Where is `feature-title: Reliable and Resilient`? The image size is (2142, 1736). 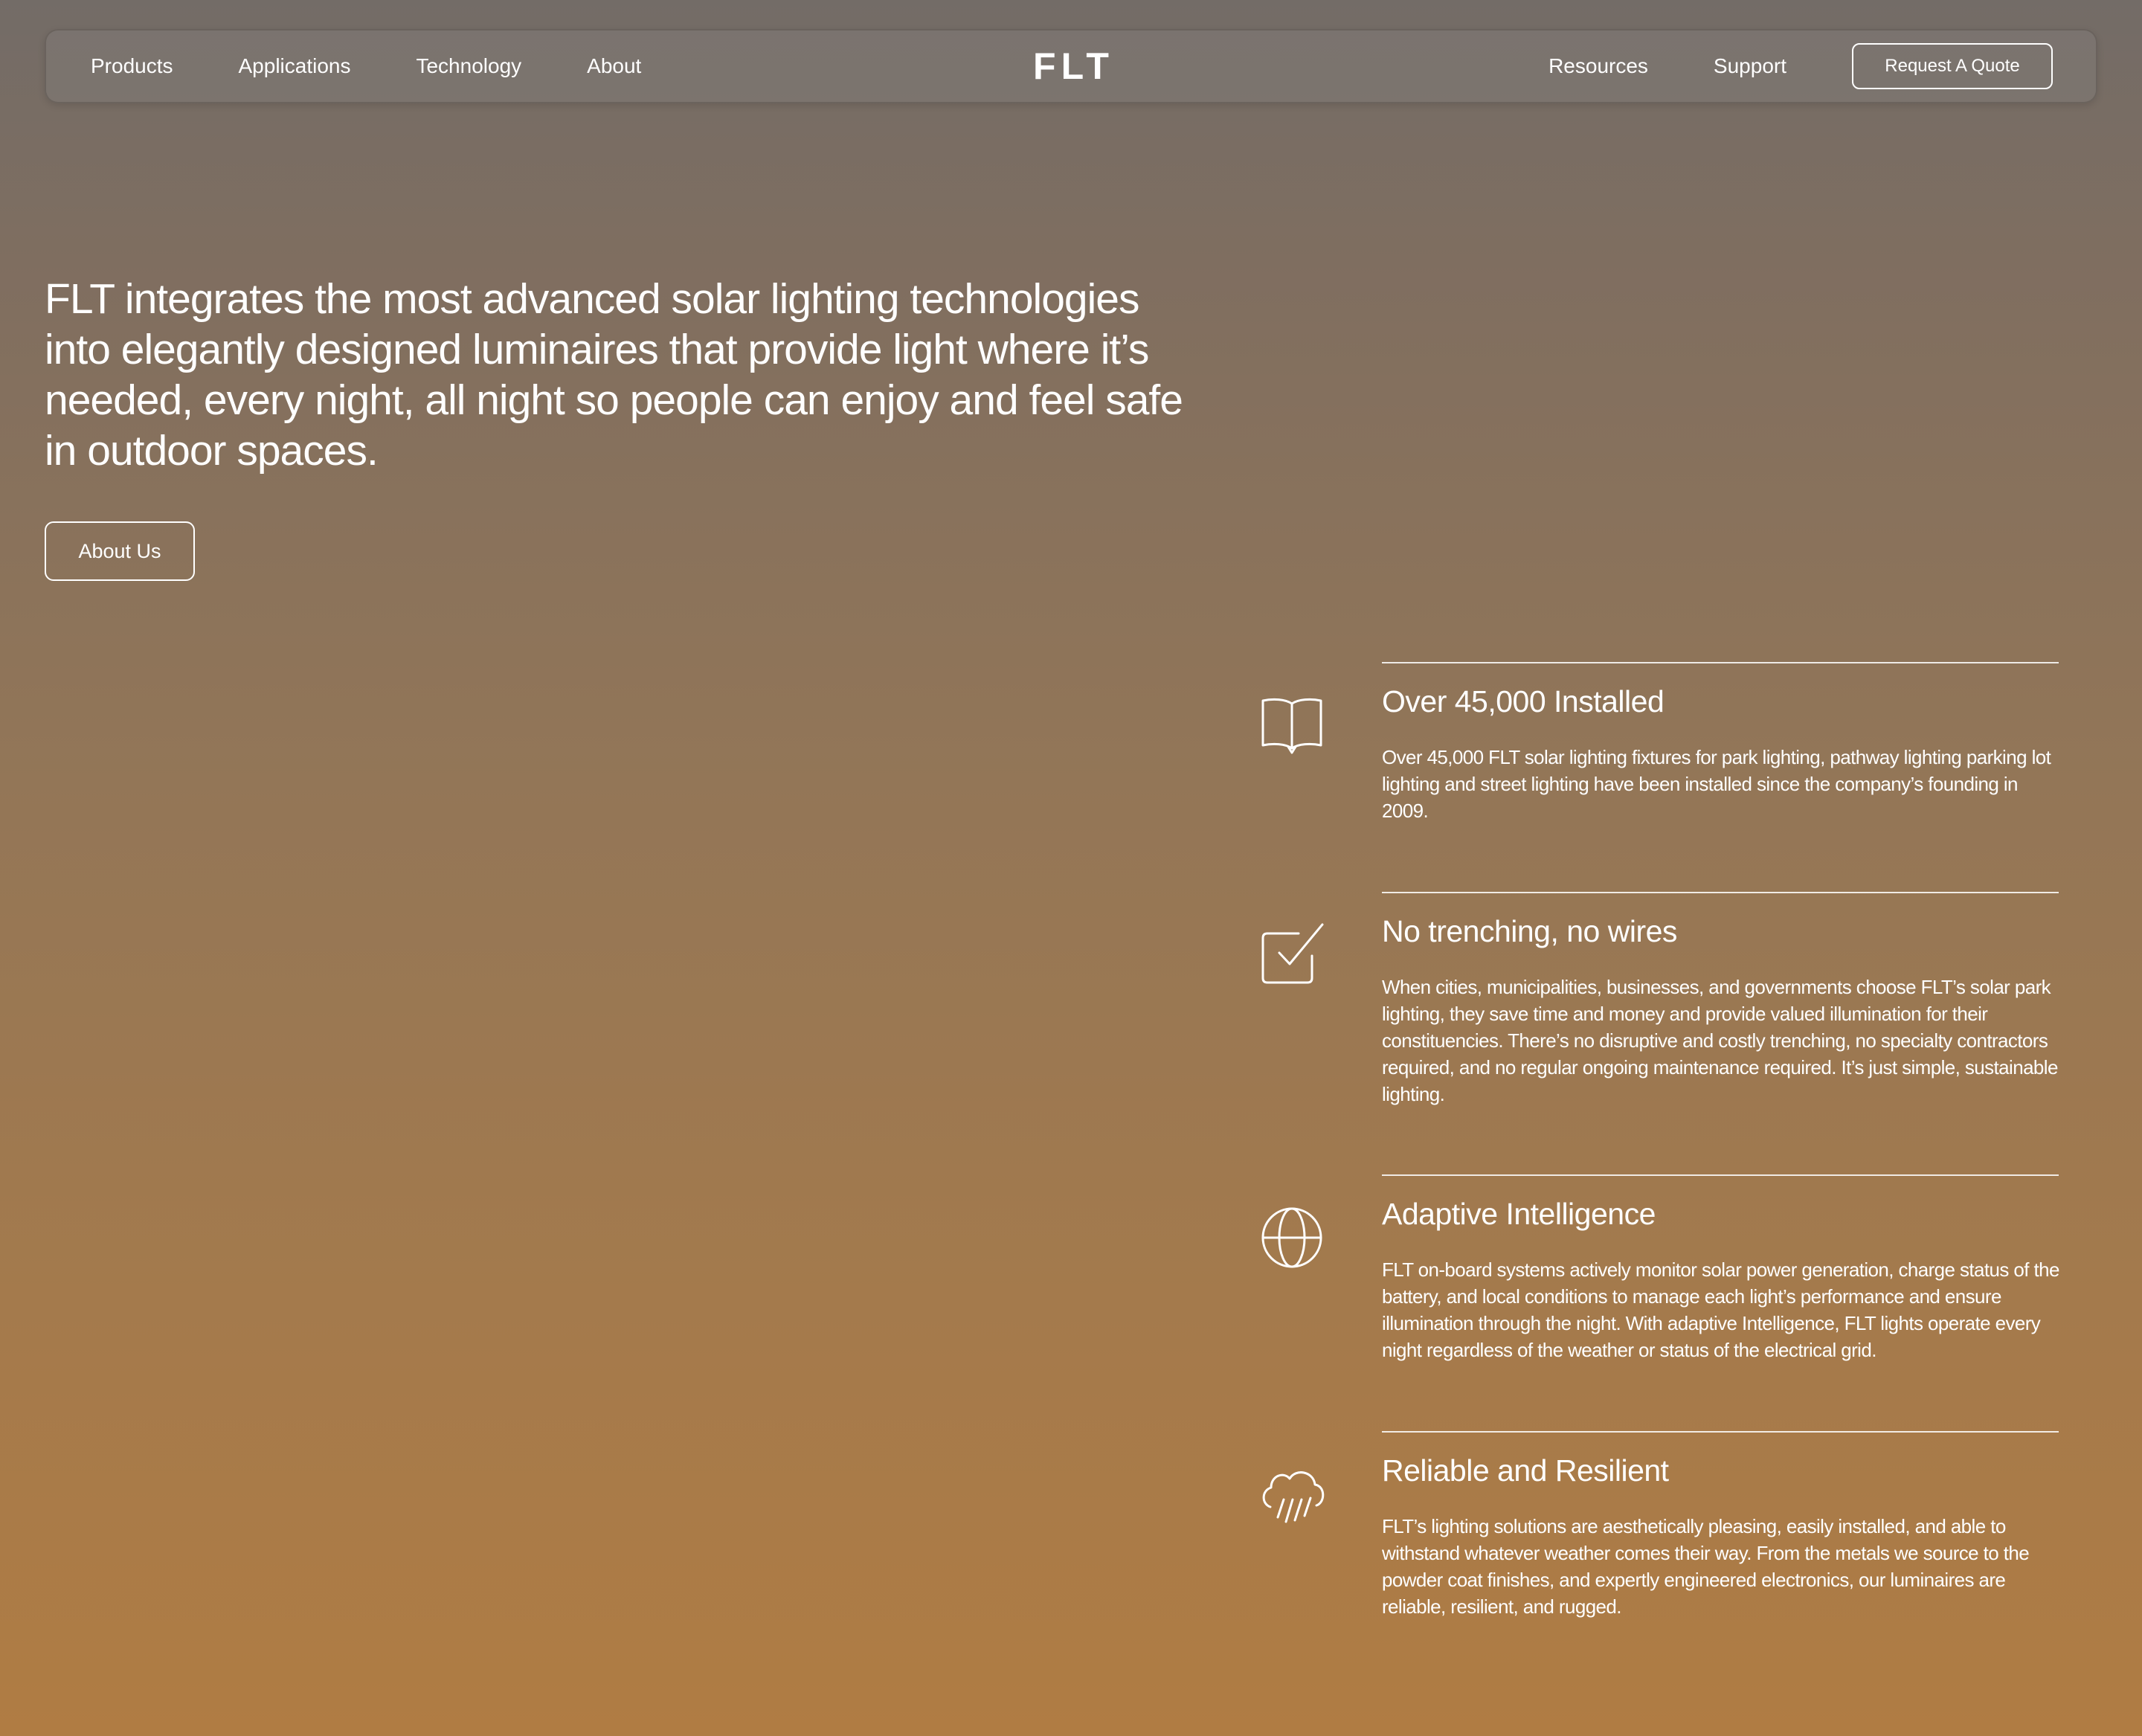
feature-title: Reliable and Resilient is located at coordinates (1525, 1470).